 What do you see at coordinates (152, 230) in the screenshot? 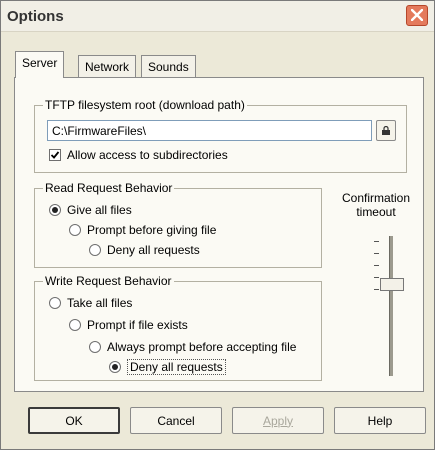
I see `prompt-before-giving-label: Prompt before giving file` at bounding box center [152, 230].